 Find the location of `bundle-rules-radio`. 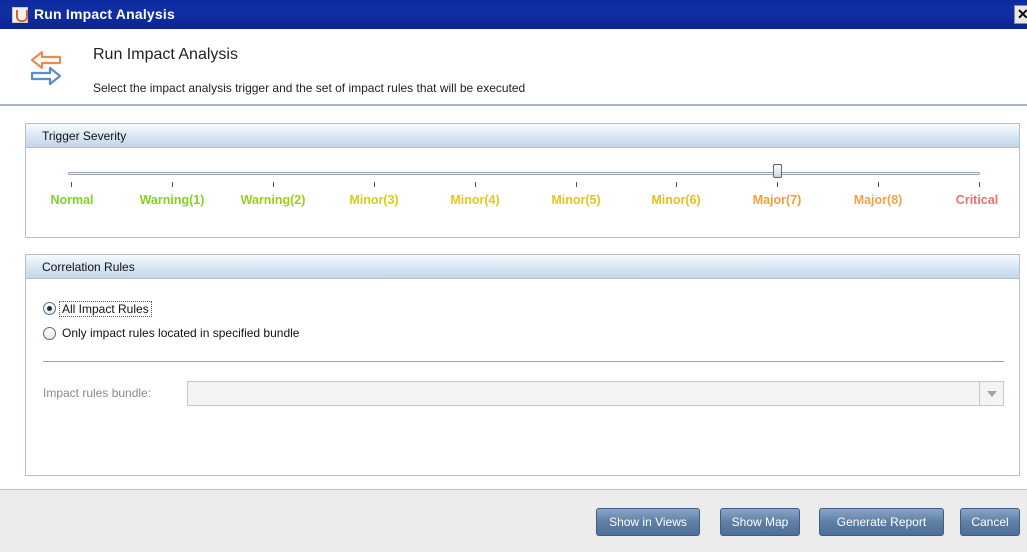

bundle-rules-radio is located at coordinates (49, 333).